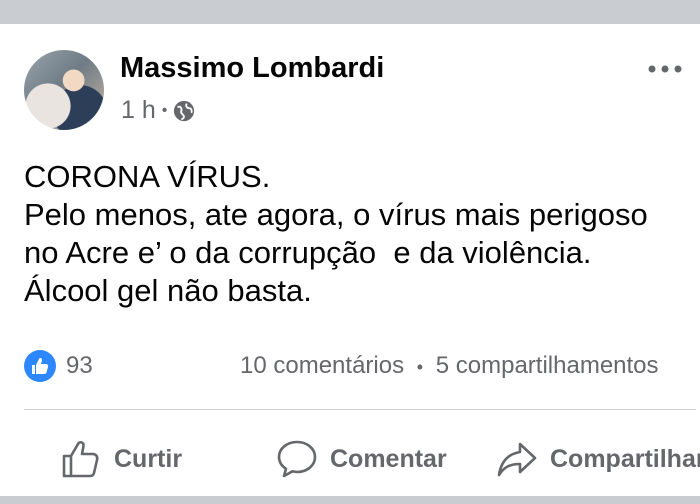 This screenshot has height=504, width=700. I want to click on author-avatar, so click(64, 90).